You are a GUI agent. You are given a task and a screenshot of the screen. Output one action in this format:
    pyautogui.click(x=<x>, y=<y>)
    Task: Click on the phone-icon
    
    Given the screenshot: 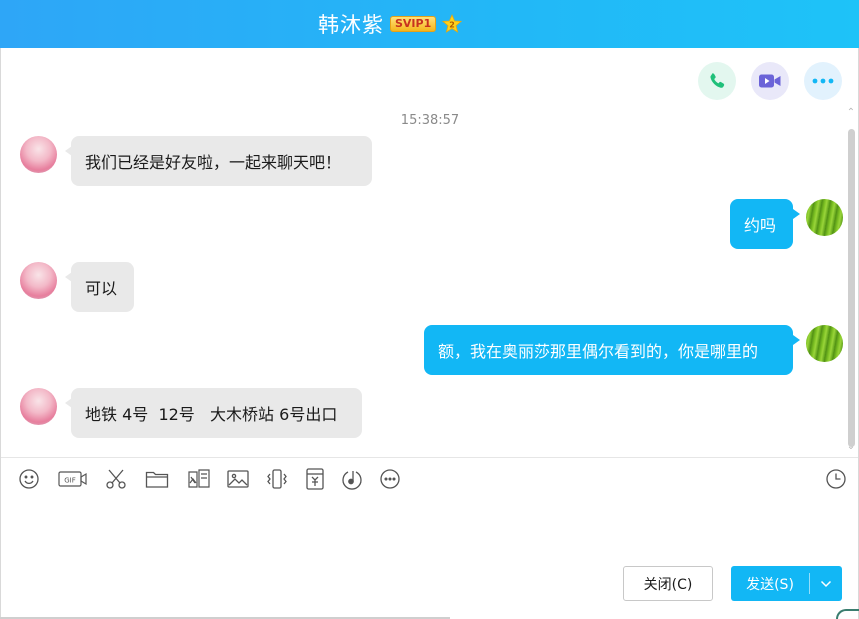 What is the action you would take?
    pyautogui.click(x=717, y=80)
    